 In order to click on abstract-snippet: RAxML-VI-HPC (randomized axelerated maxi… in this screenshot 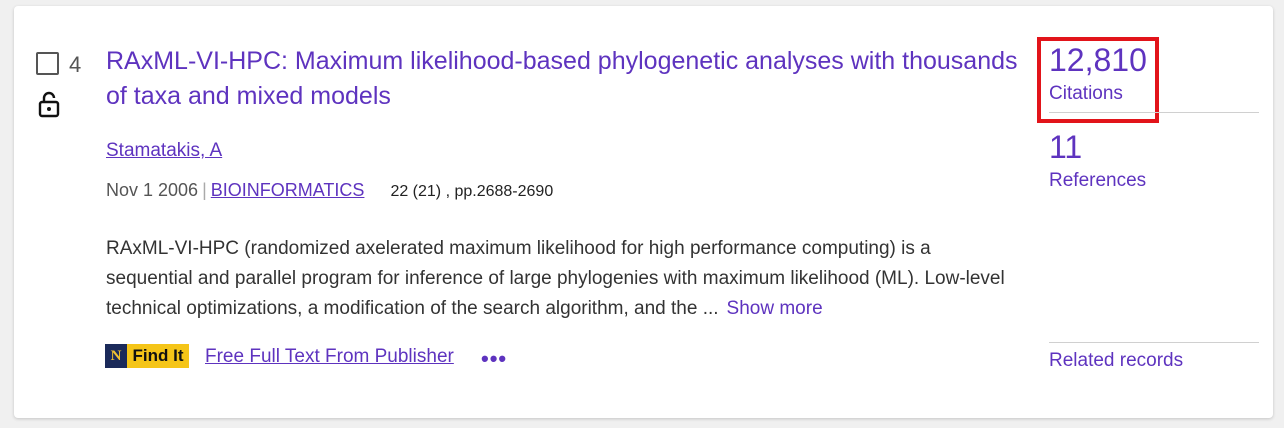, I will do `click(561, 279)`.